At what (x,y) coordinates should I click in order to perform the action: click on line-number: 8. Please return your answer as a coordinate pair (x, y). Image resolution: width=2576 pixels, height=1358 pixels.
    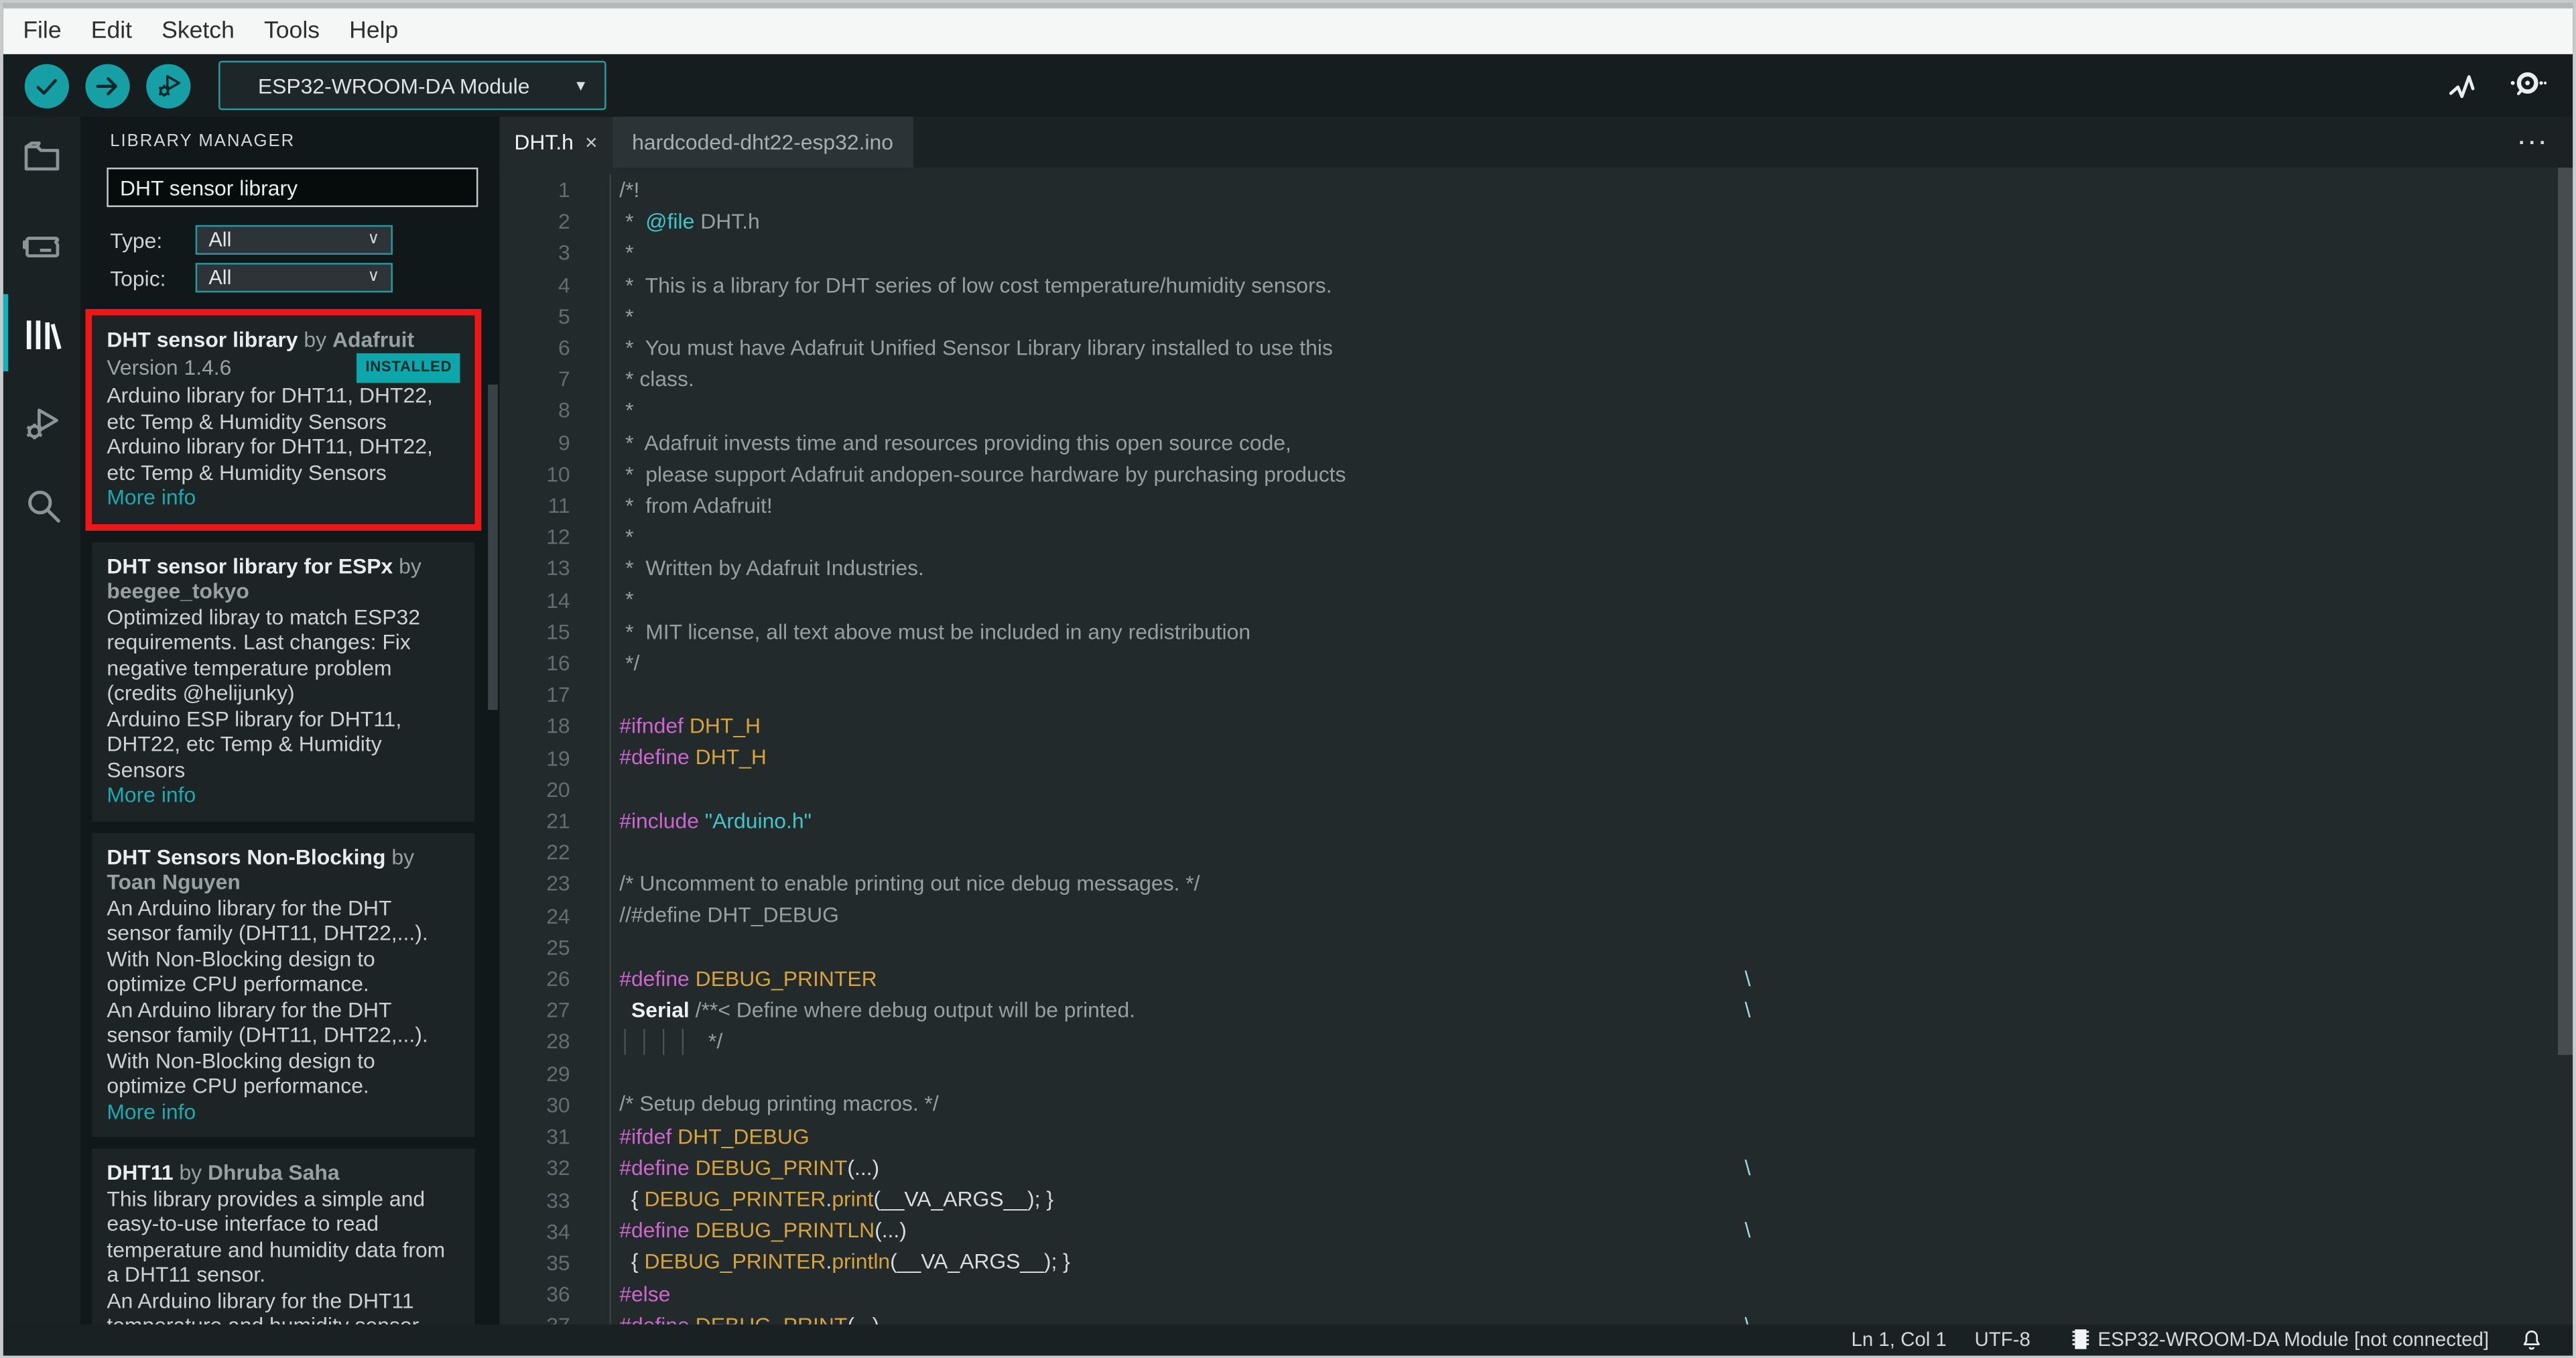
    Looking at the image, I should click on (564, 411).